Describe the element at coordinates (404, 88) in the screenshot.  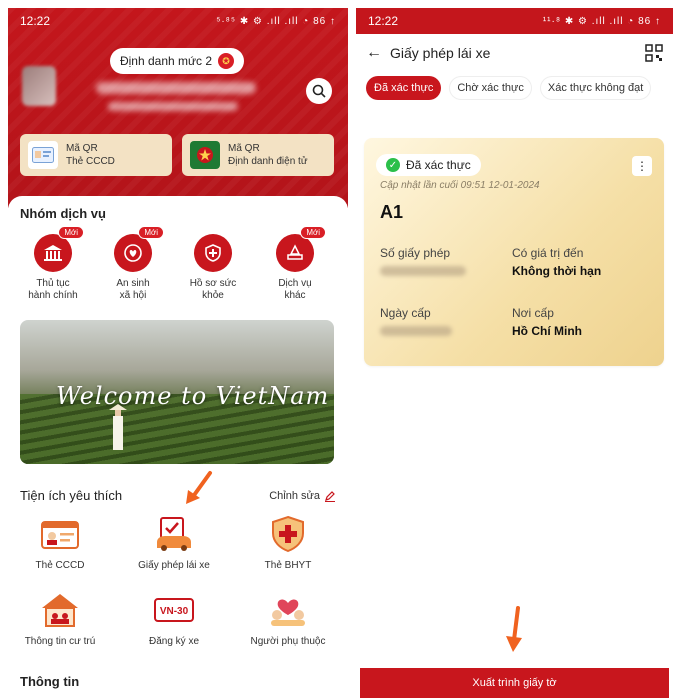
I see `tab-verified: Đã xác thực` at that location.